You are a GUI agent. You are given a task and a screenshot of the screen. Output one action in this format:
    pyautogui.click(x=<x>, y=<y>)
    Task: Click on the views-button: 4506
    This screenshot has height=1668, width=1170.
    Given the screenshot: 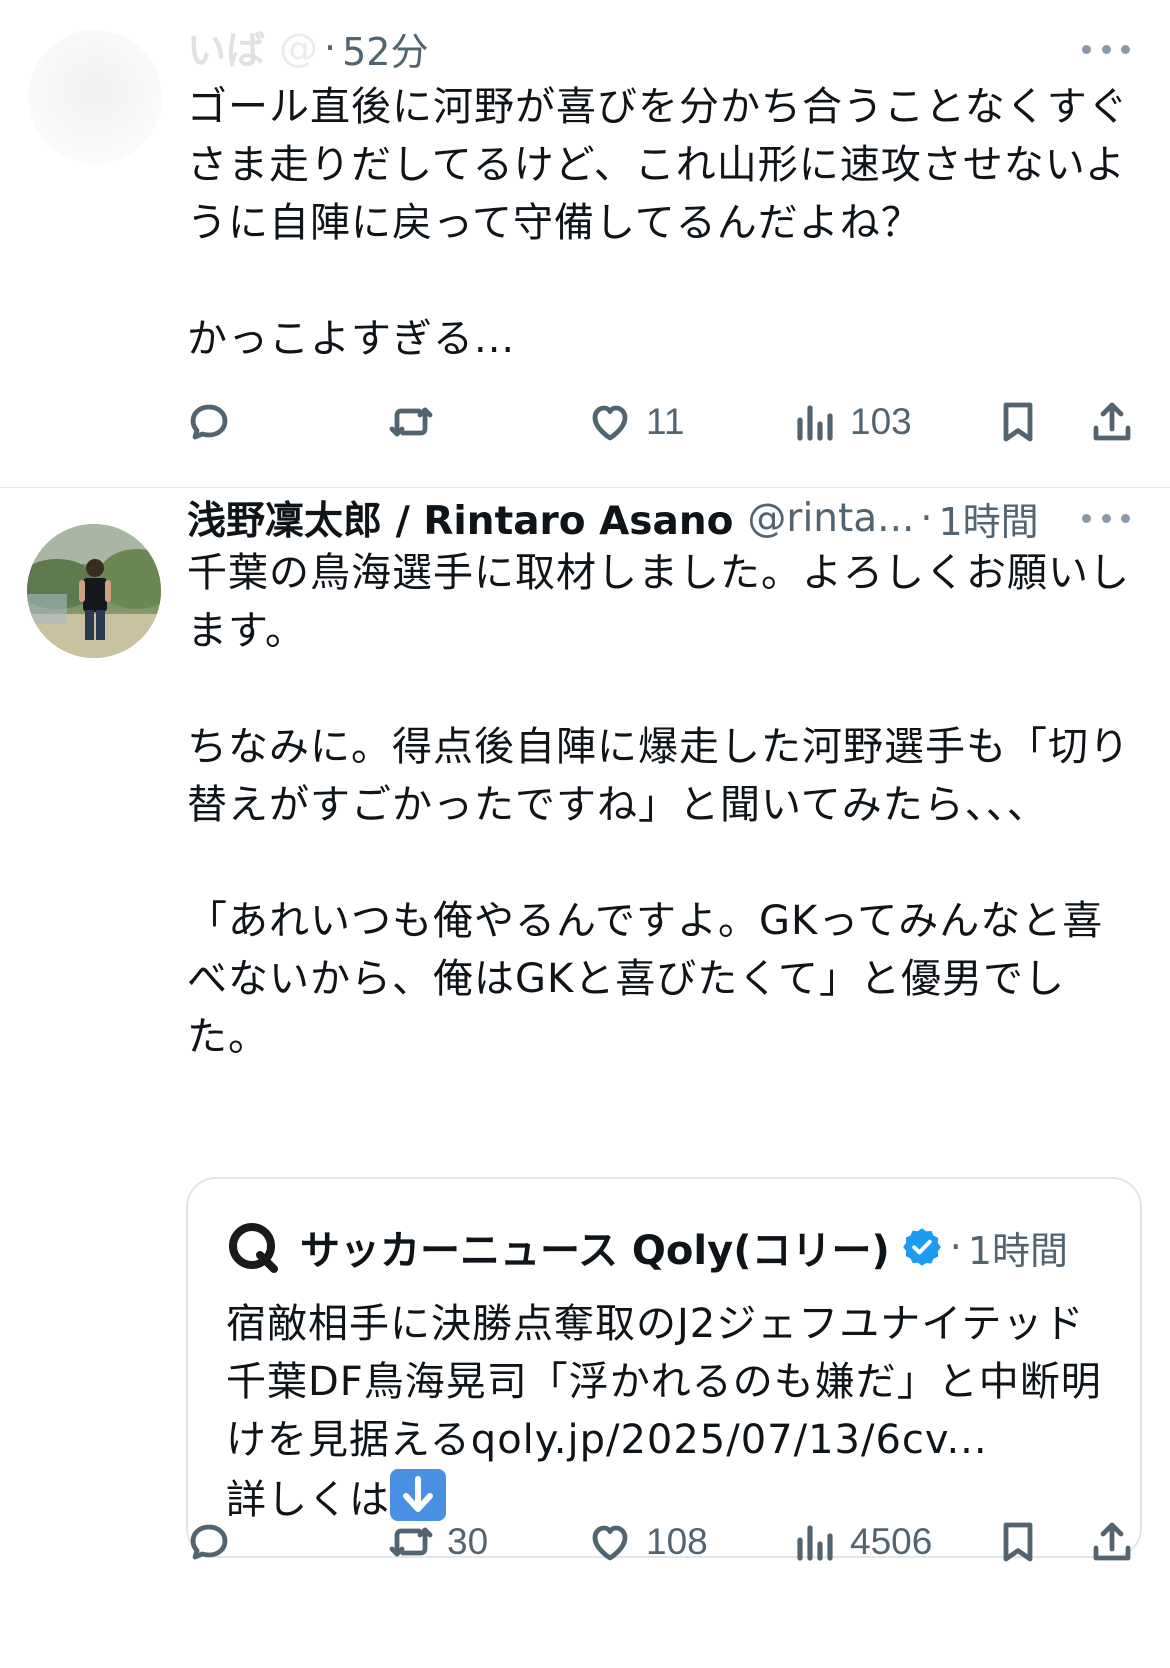 What is the action you would take?
    pyautogui.click(x=861, y=1542)
    